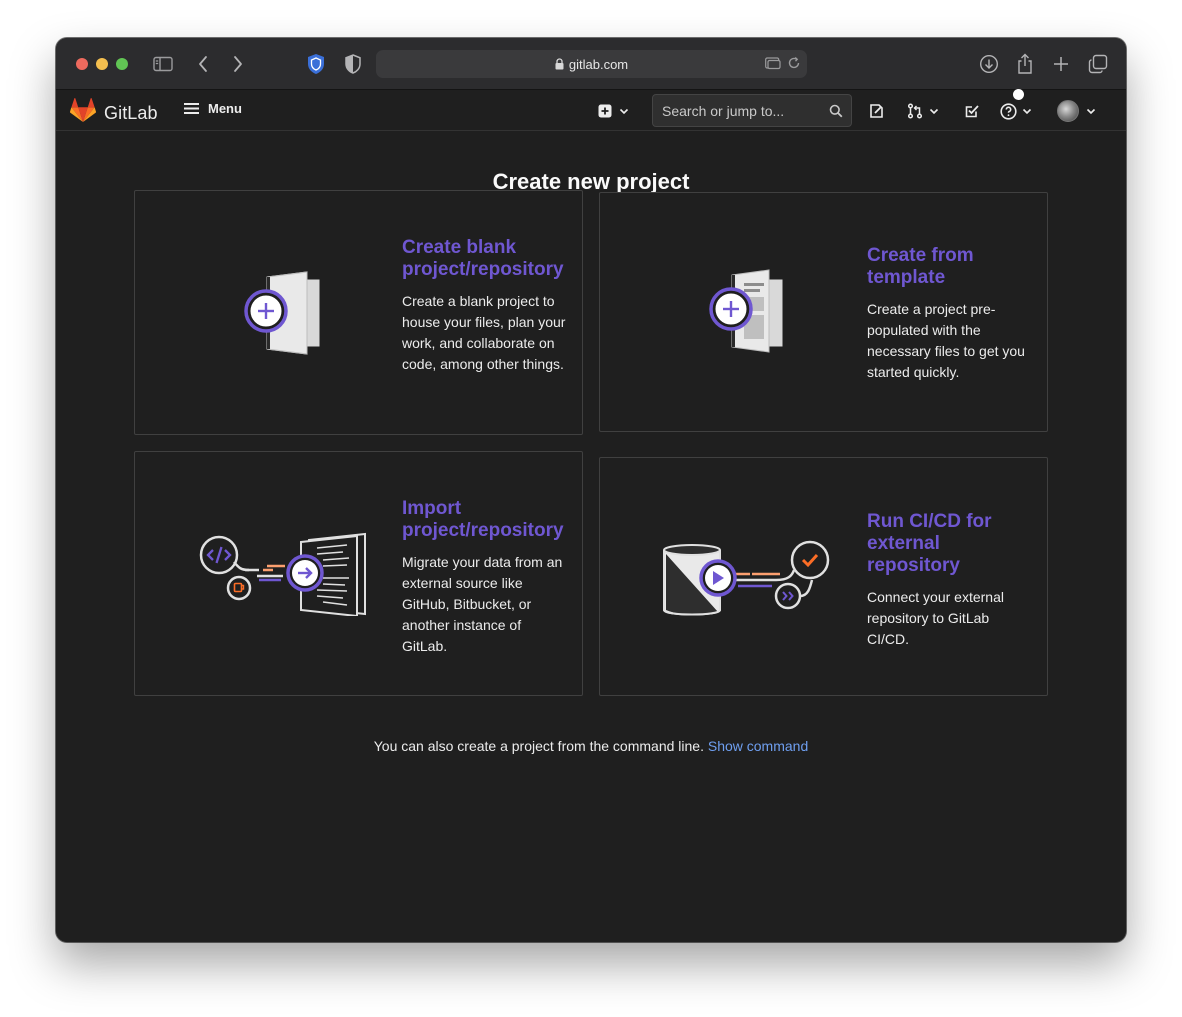 The image size is (1182, 1017). Describe the element at coordinates (203, 64) in the screenshot. I see `back-icon` at that location.